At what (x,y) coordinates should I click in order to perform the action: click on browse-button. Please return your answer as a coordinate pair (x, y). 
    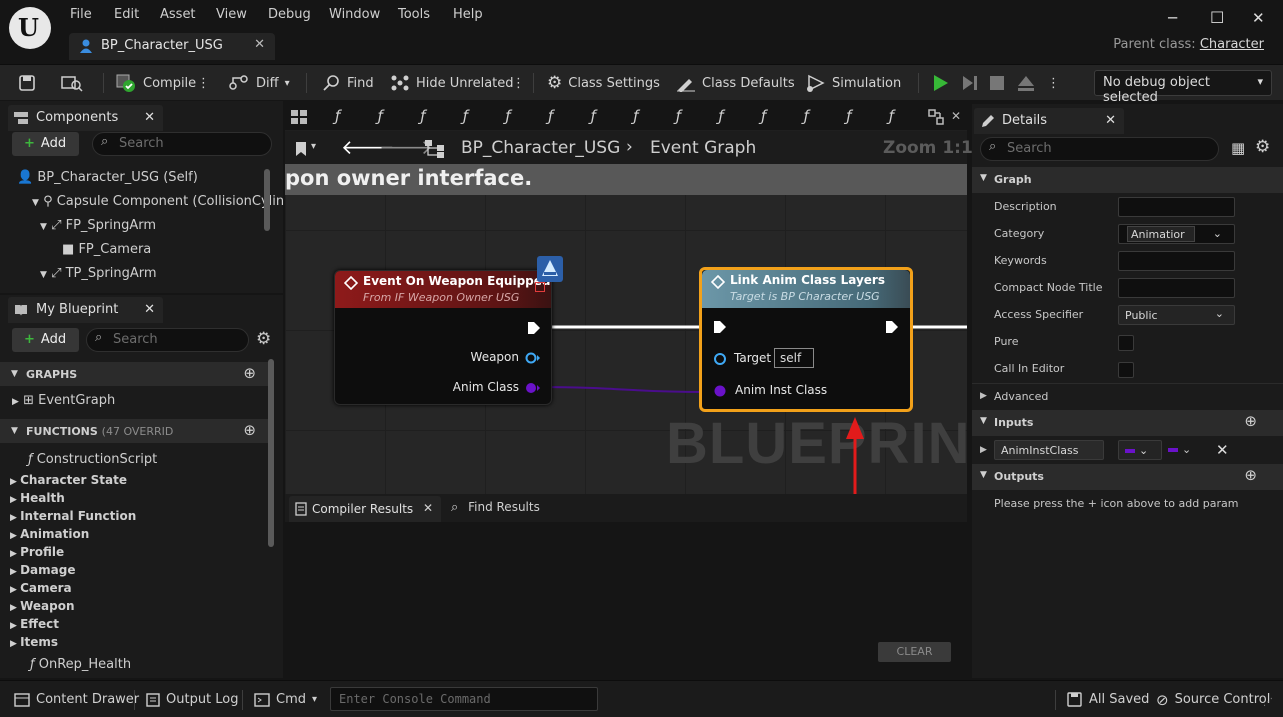
    Looking at the image, I should click on (72, 83).